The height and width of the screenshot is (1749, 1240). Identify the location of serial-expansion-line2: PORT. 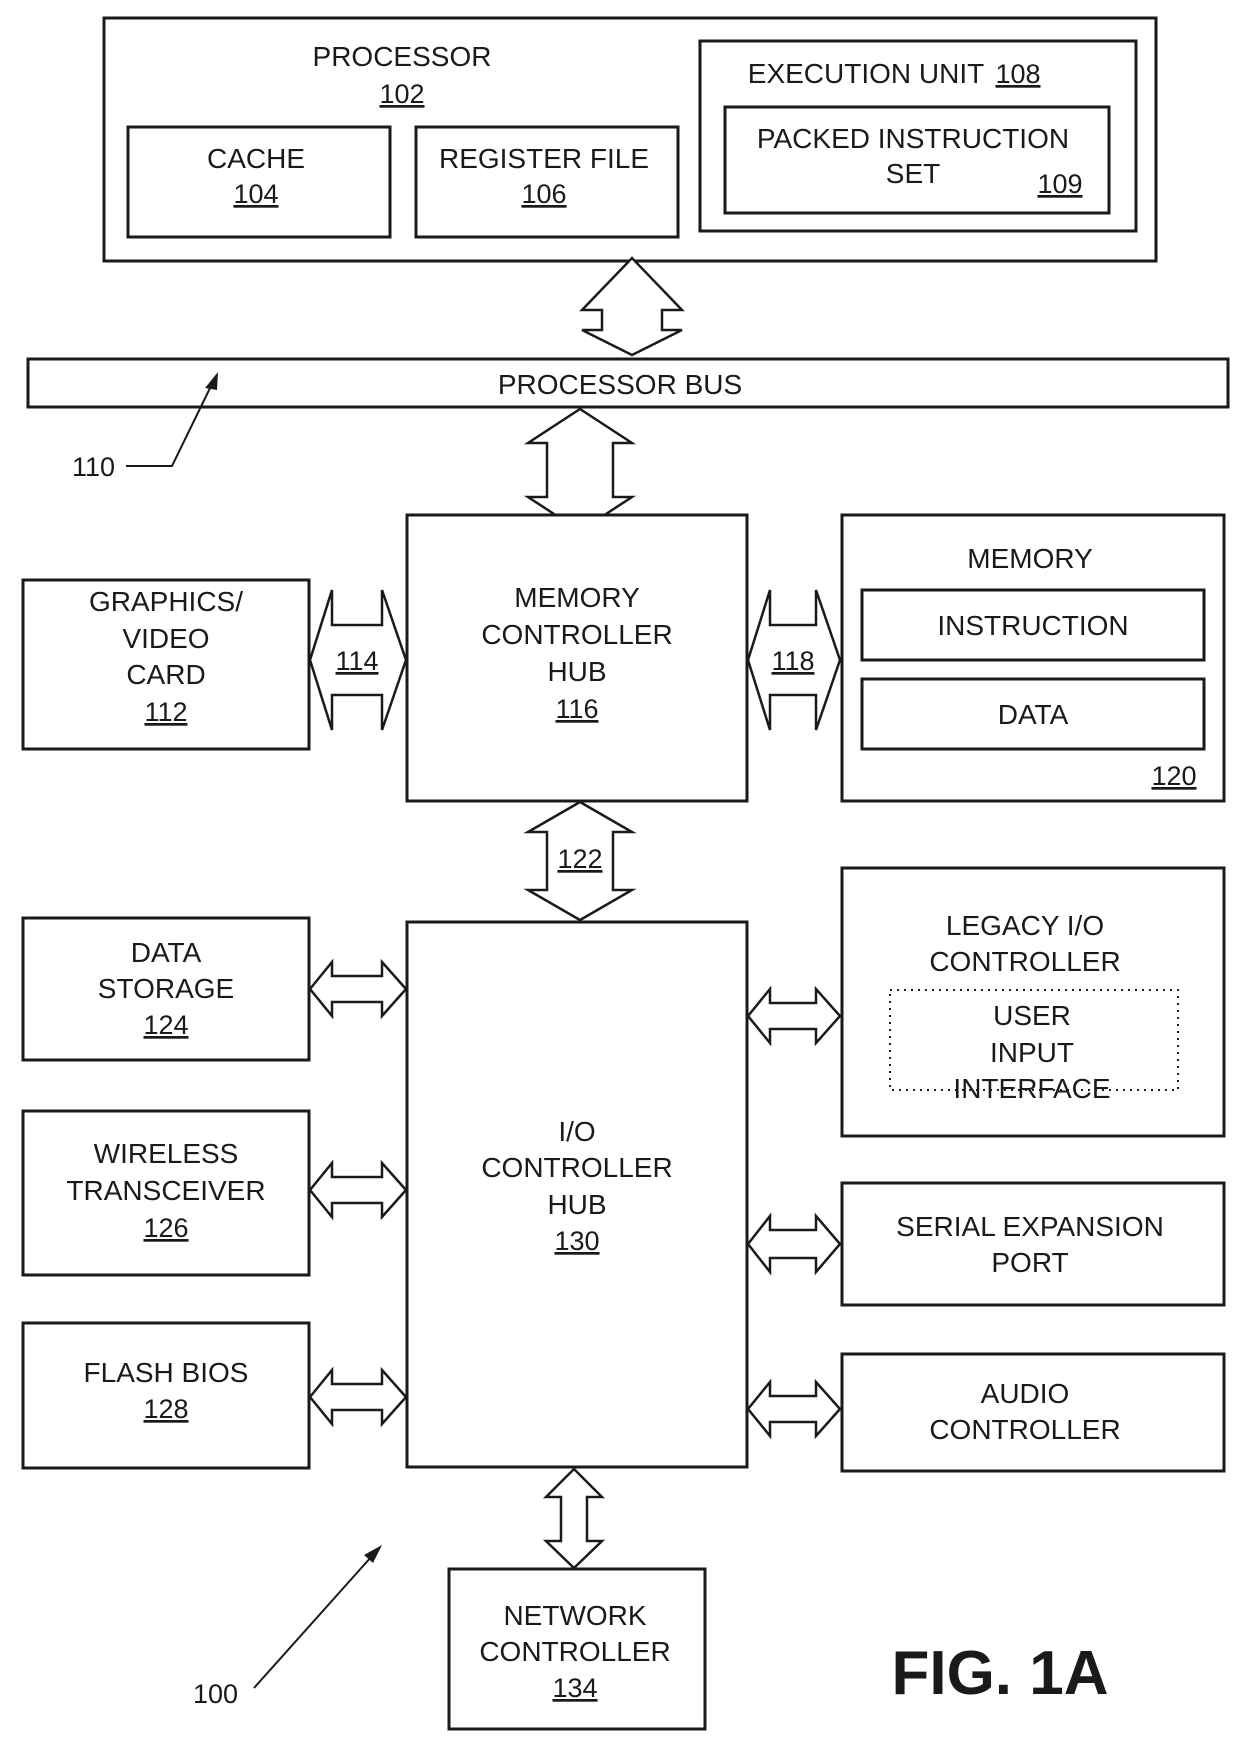
(1029, 1262).